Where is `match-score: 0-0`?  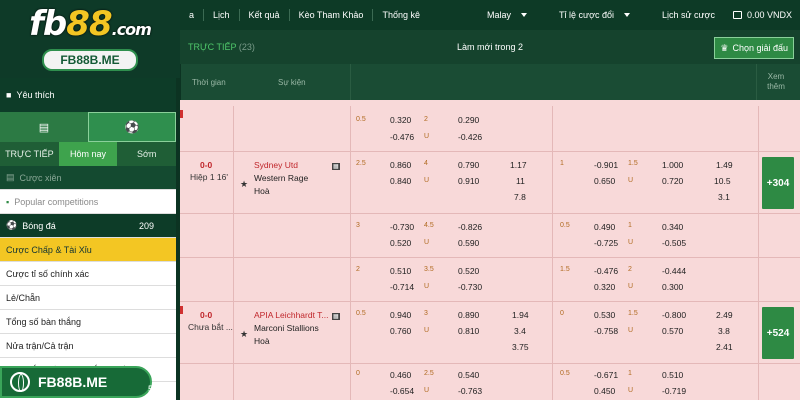 match-score: 0-0 is located at coordinates (206, 315).